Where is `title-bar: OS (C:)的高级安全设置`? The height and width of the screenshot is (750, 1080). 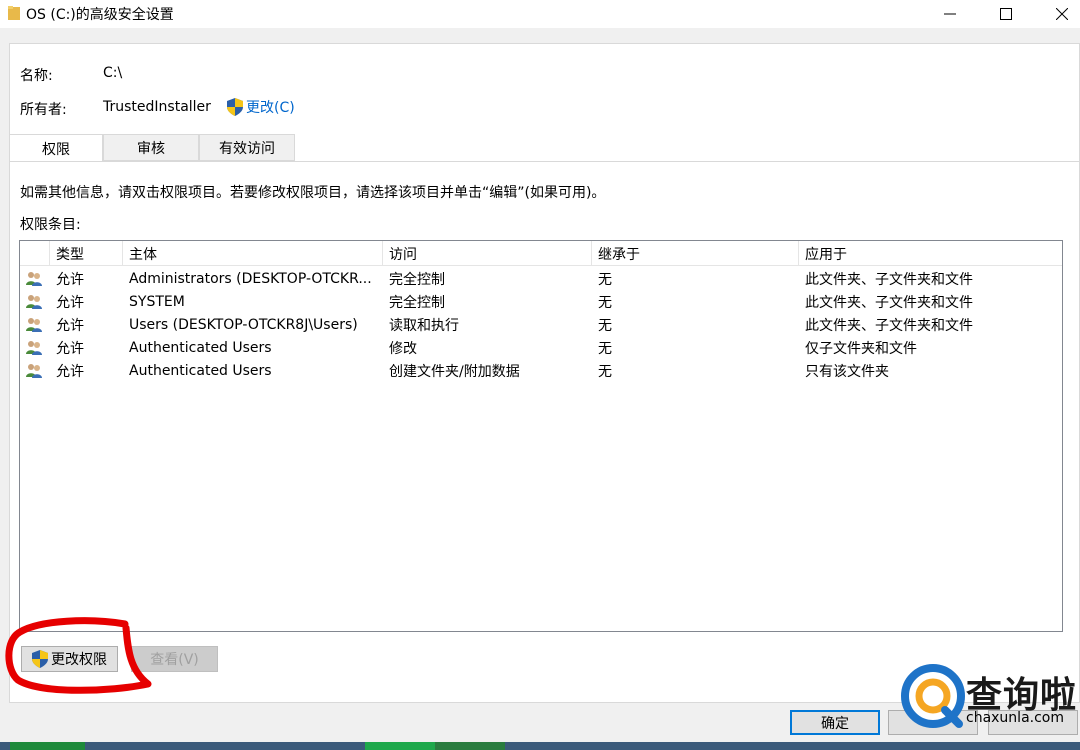 title-bar: OS (C:)的高级安全设置 is located at coordinates (540, 14).